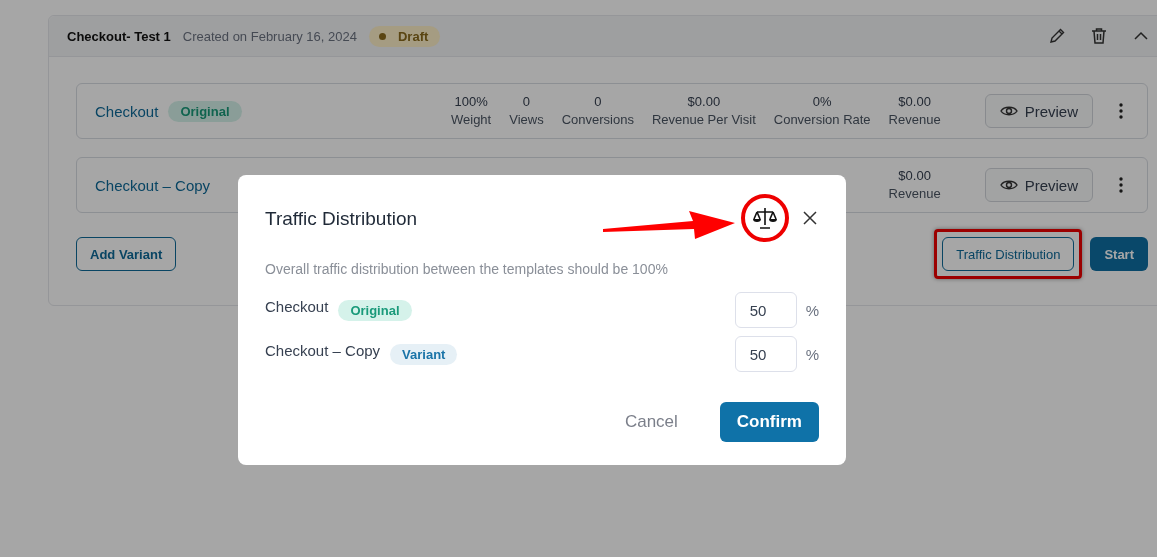 The height and width of the screenshot is (557, 1157). I want to click on dialog-title: Traffic Distribution, so click(341, 218).